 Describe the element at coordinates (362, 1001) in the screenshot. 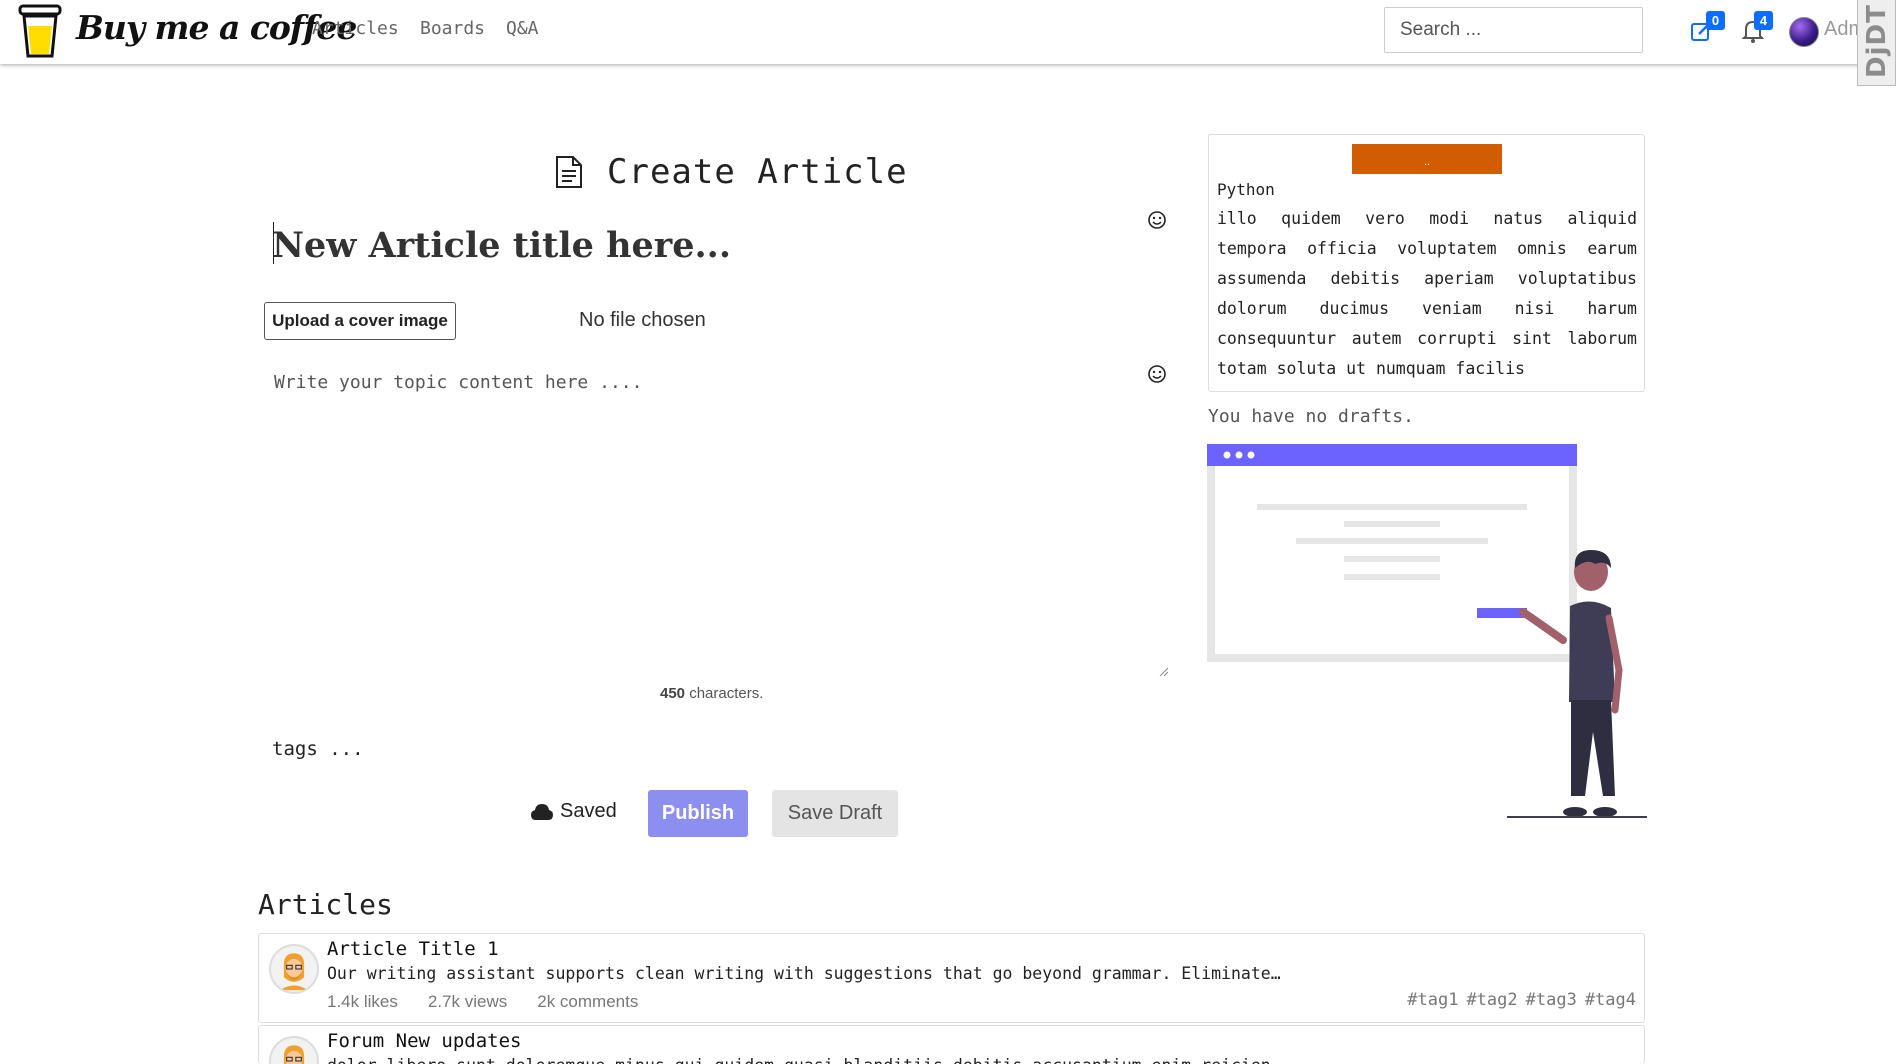

I see `likes-count: 1.4k likes` at that location.